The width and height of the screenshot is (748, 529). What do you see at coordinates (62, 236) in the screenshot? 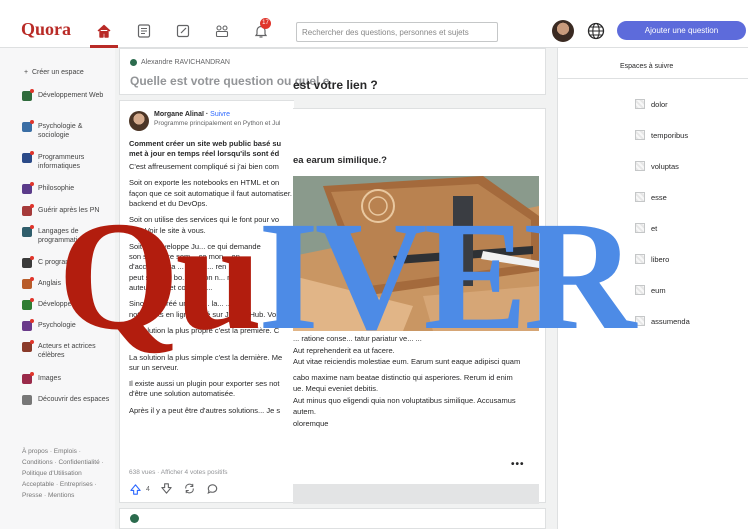
I see `sidebar-item-label: Langages de programmation` at bounding box center [62, 236].